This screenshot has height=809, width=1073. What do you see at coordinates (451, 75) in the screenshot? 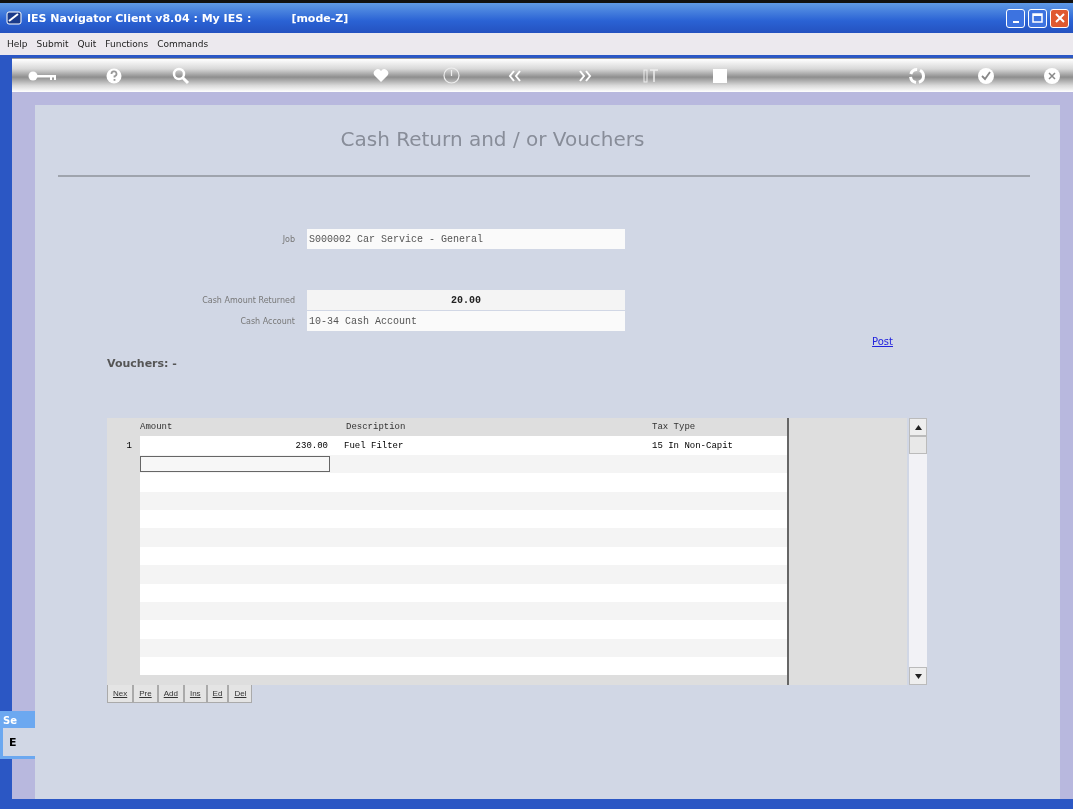
I see `clock-icon` at bounding box center [451, 75].